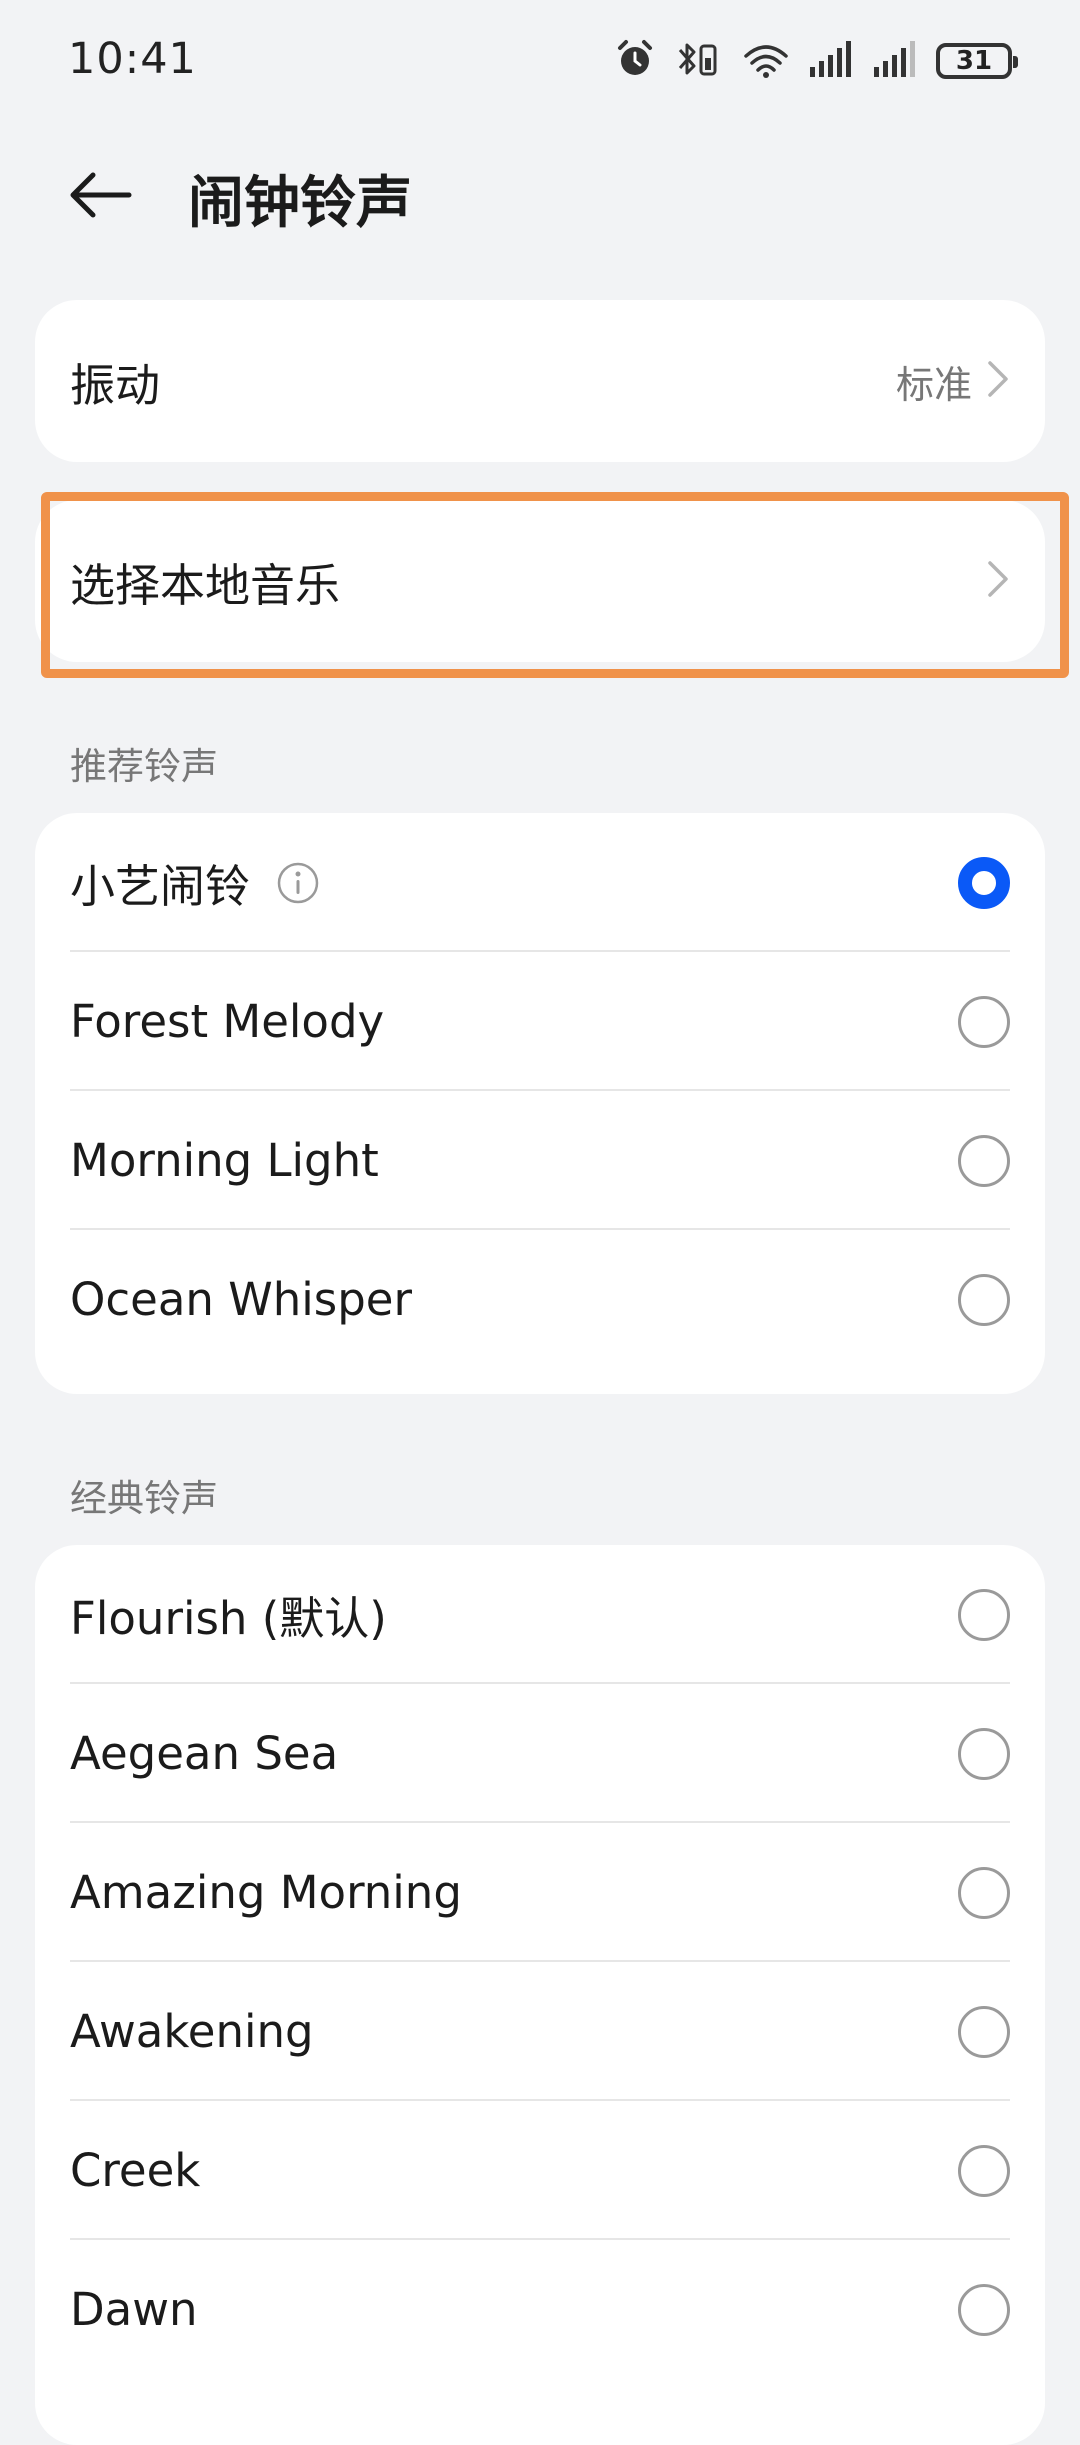 The image size is (1080, 2445). What do you see at coordinates (540, 1753) in the screenshot?
I see `ringtone-row: Aegean Sea` at bounding box center [540, 1753].